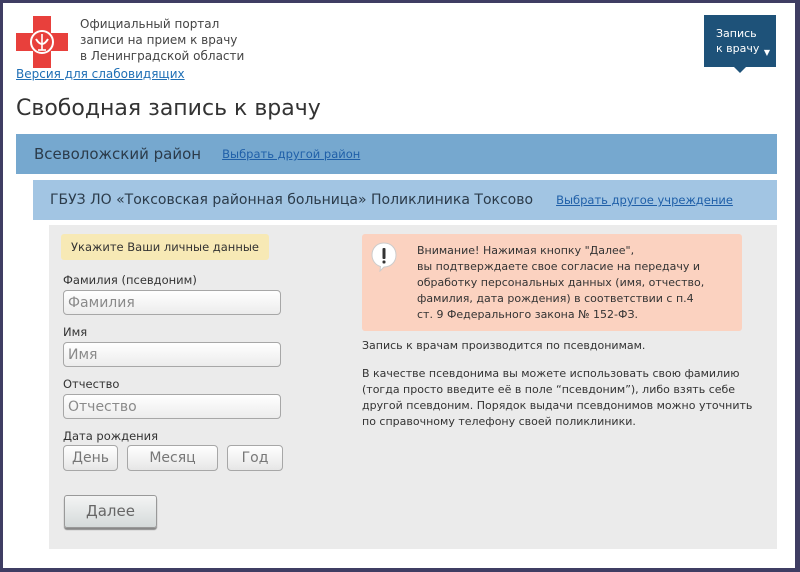 This screenshot has height=572, width=800. I want to click on district-name: Всеволожский район, so click(118, 154).